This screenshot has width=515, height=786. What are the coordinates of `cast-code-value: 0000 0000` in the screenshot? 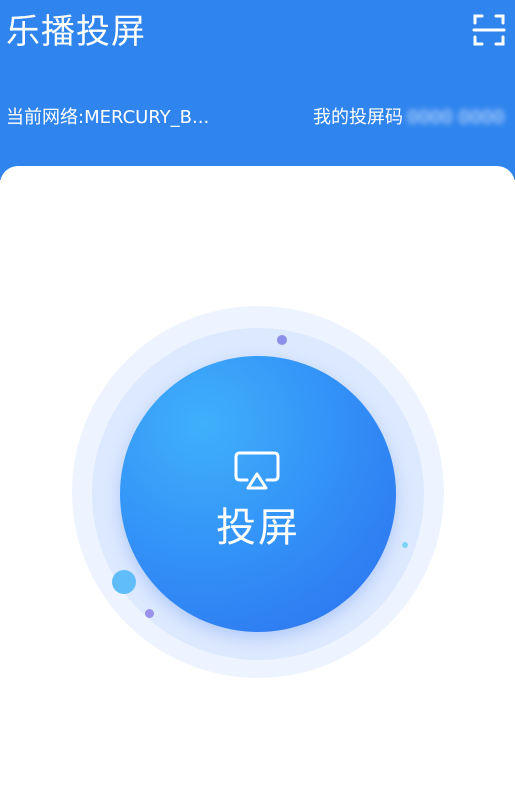 It's located at (456, 117).